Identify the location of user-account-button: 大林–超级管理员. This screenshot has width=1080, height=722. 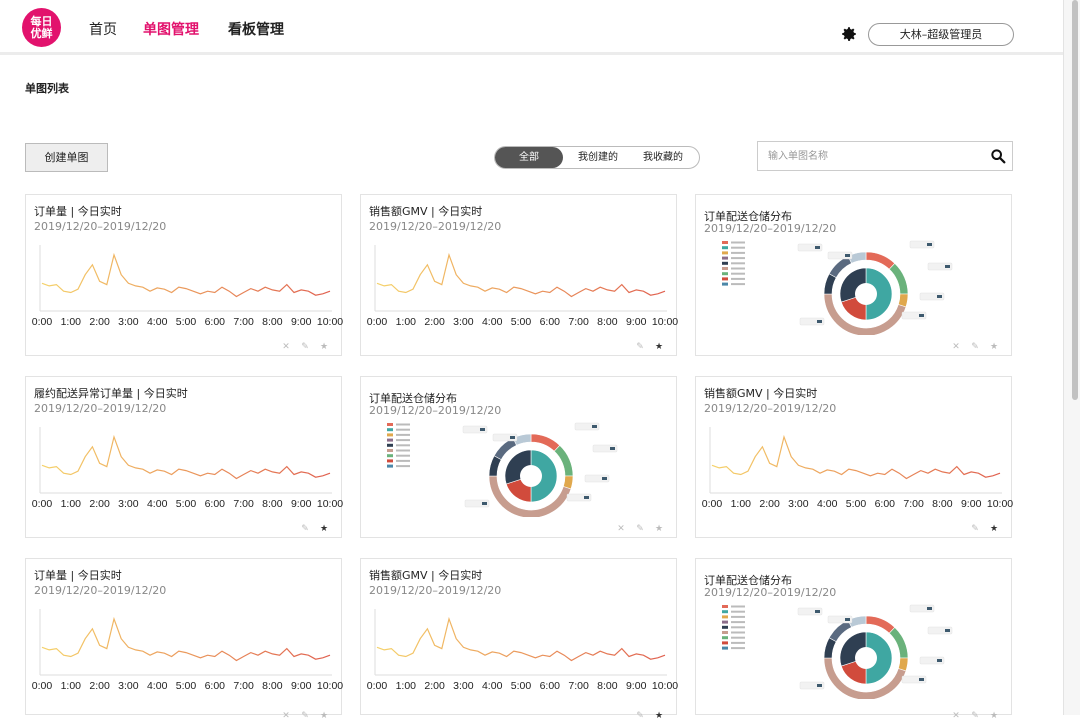
(941, 34).